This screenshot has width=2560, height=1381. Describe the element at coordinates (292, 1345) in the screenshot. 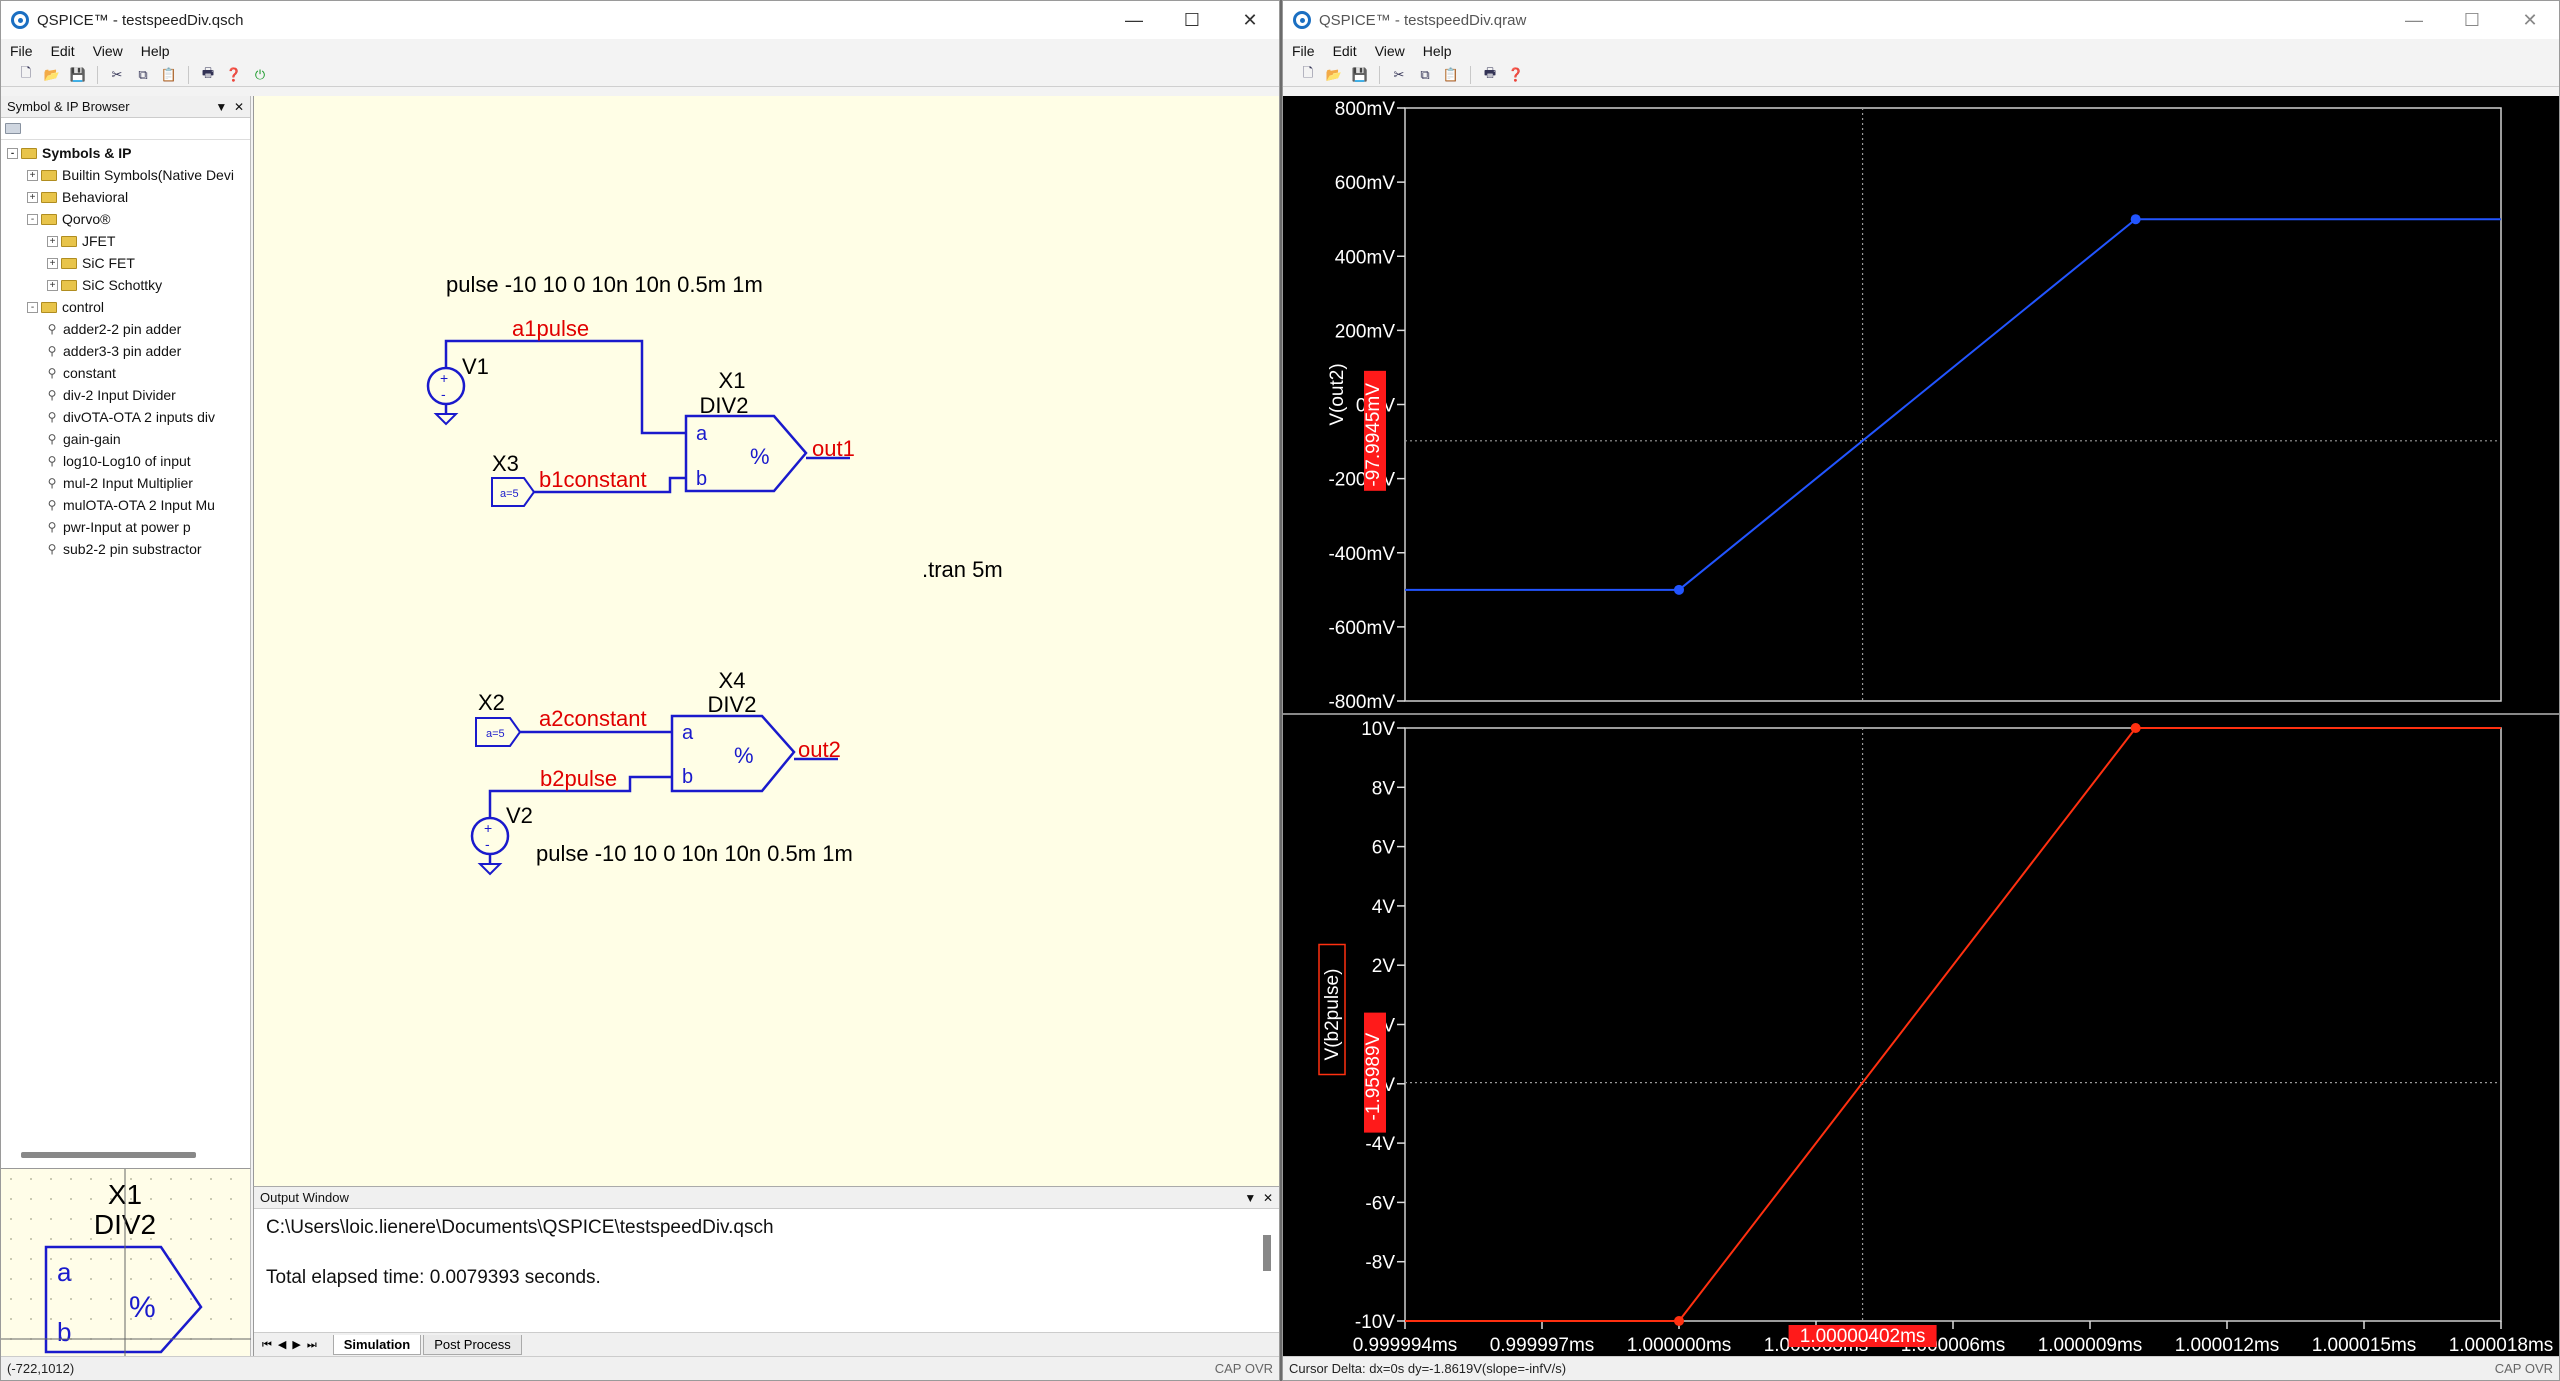

I see `tab-nav-arrows-icon: ⏮◀▶⏭` at that location.